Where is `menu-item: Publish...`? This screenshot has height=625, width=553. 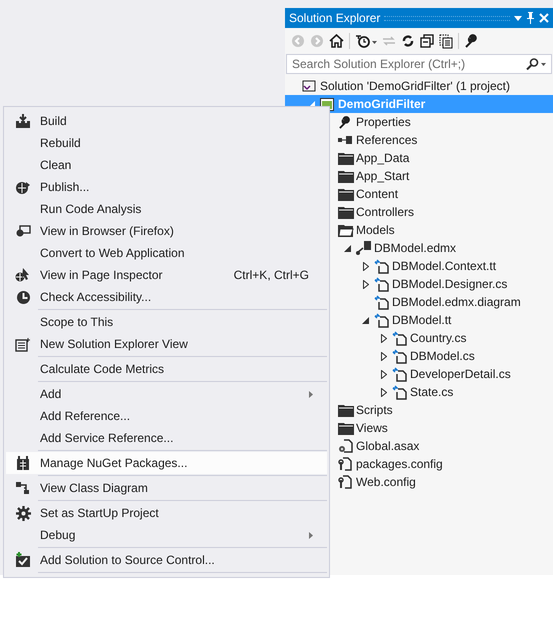 menu-item: Publish... is located at coordinates (166, 187).